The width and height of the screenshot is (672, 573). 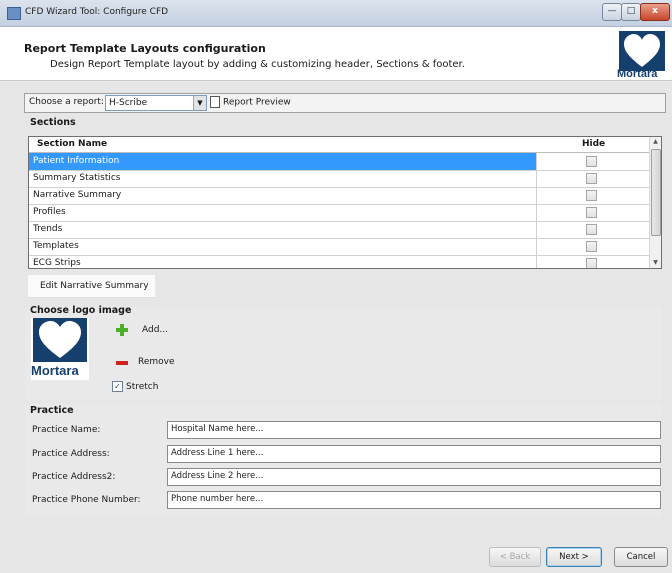 What do you see at coordinates (656, 192) in the screenshot?
I see `scrollbar-thumb` at bounding box center [656, 192].